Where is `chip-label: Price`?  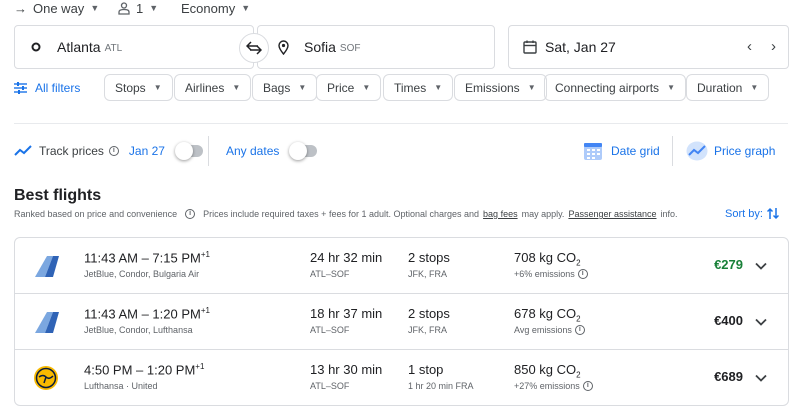
chip-label: Price is located at coordinates (341, 87).